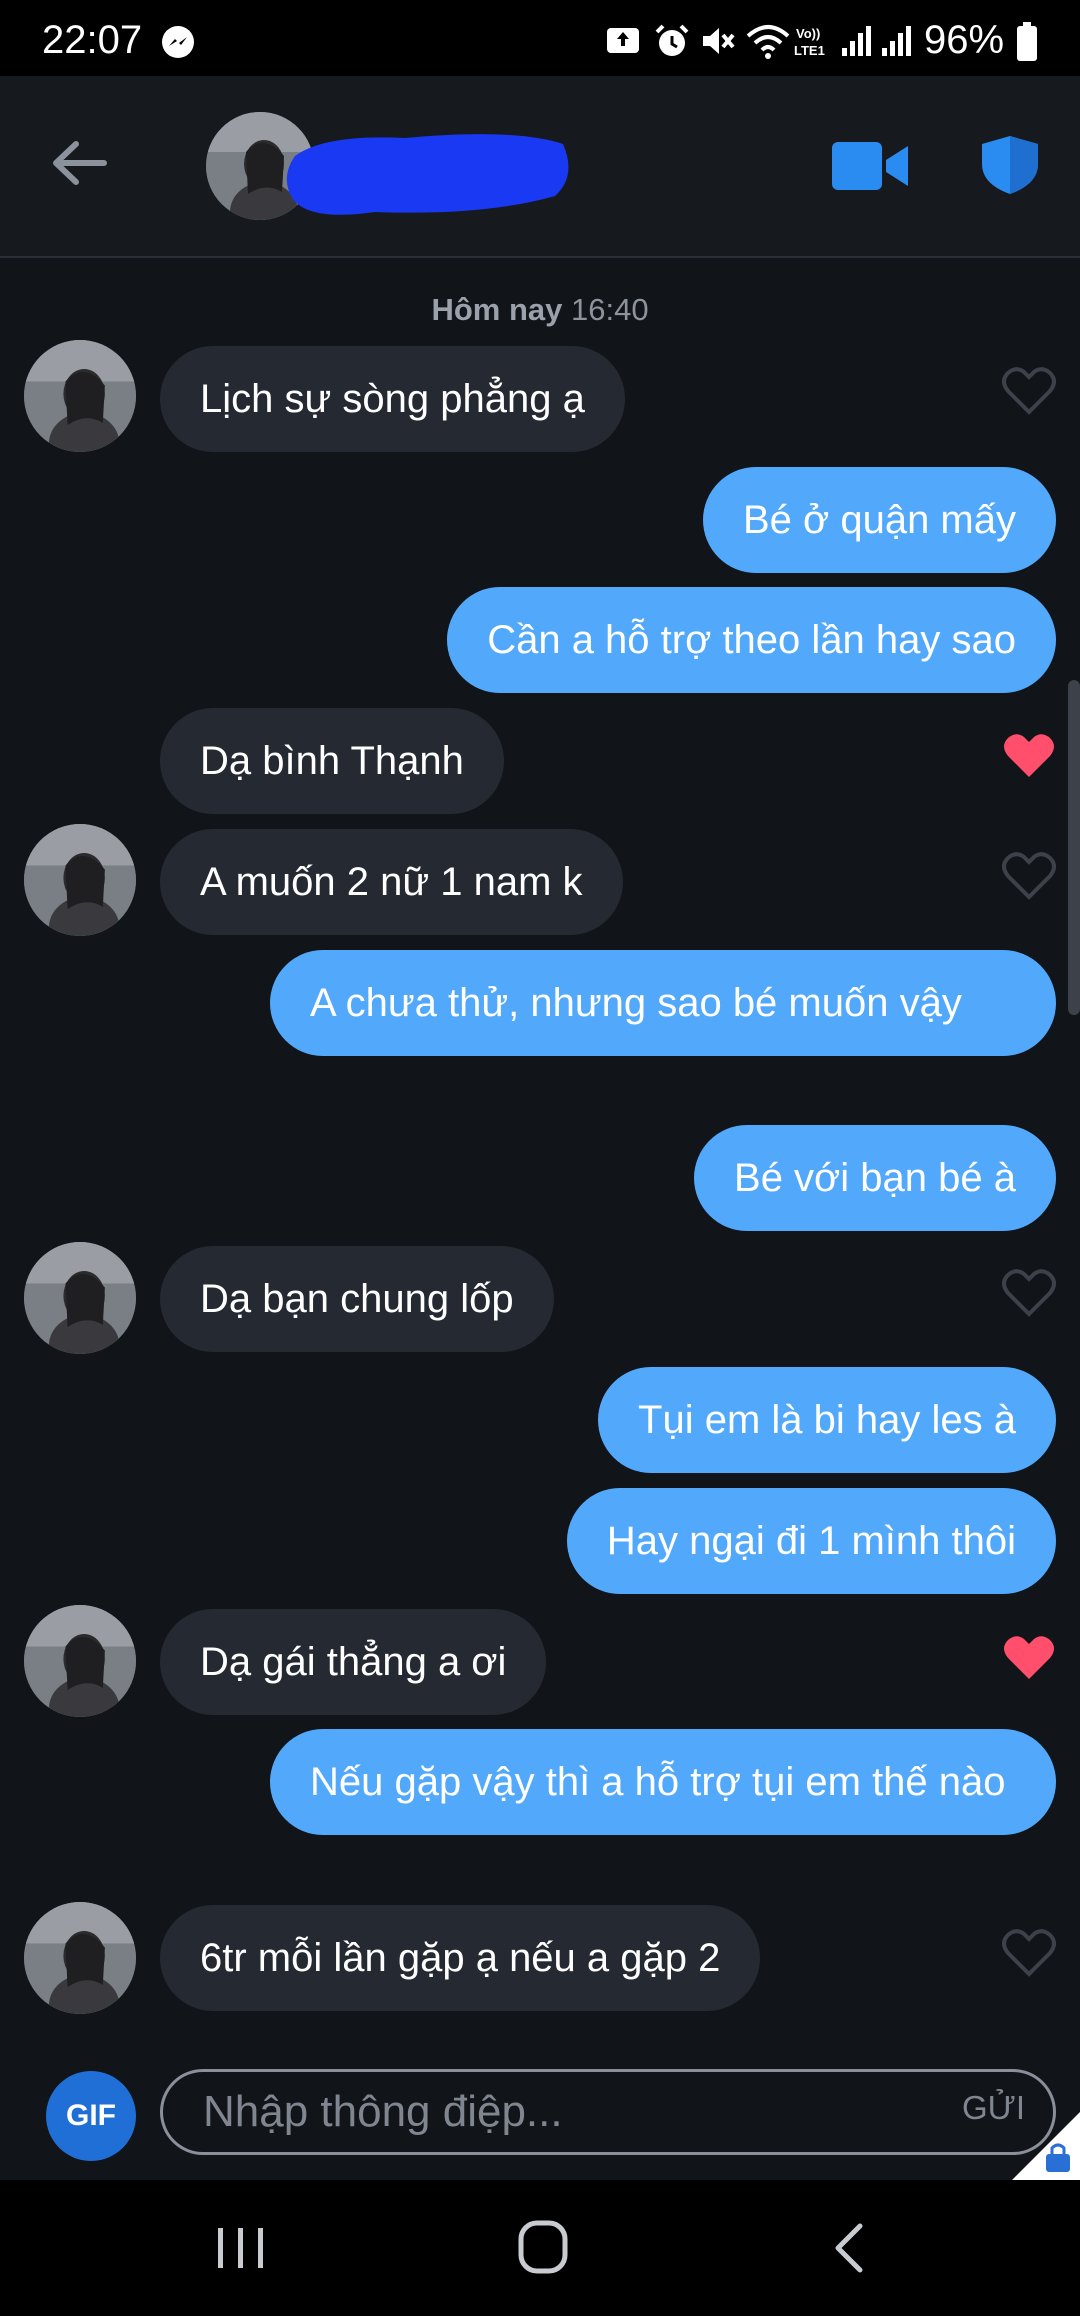  I want to click on mute-icon, so click(719, 41).